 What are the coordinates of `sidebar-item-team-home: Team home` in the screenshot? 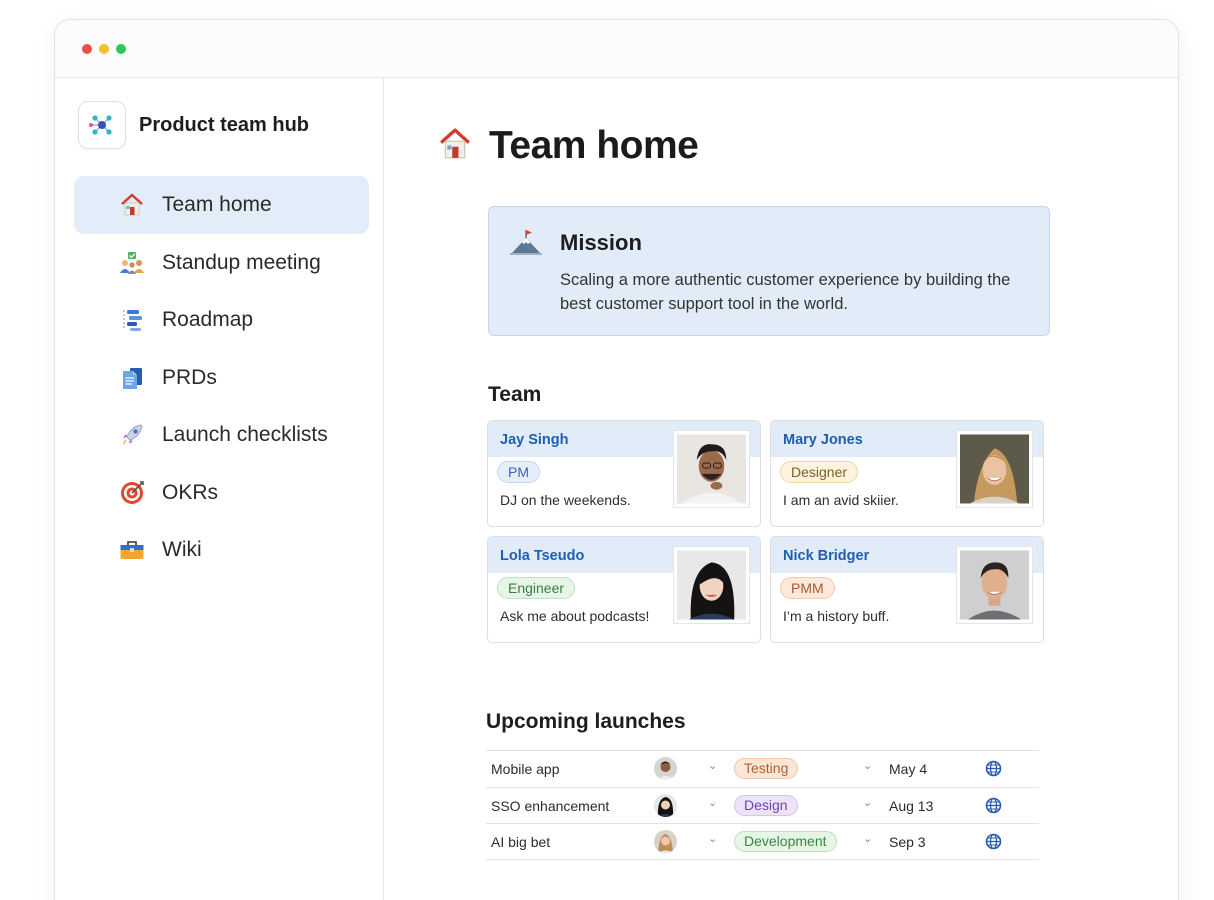 It's located at (221, 205).